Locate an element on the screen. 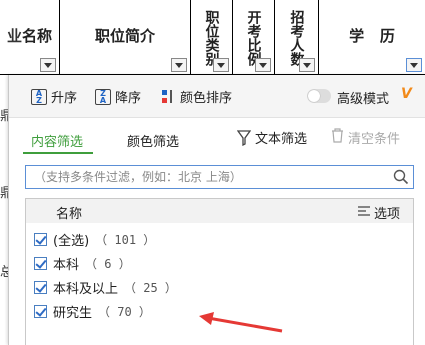 The height and width of the screenshot is (345, 425). tab-color-filter: 颜色筛选 is located at coordinates (153, 140).